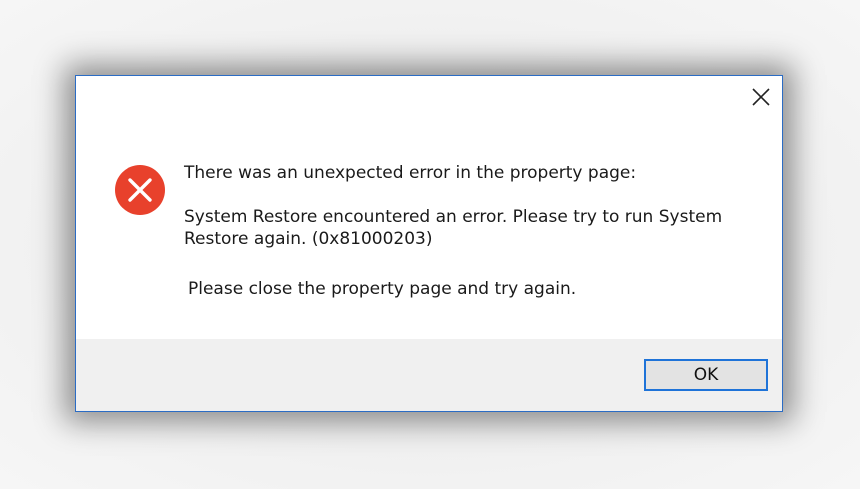  I want to click on error-icon, so click(140, 190).